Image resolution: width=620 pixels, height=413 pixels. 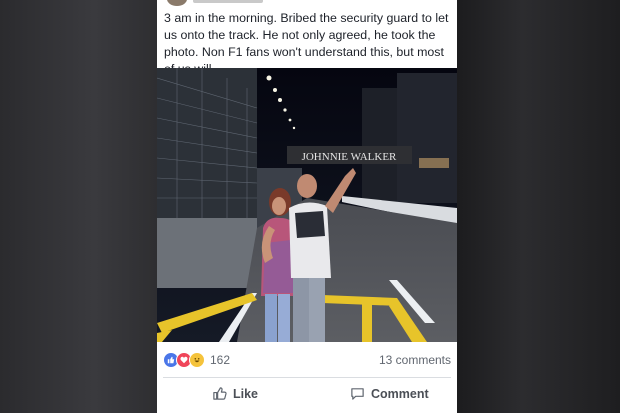 I want to click on reactions-summary: 162, so click(x=196, y=360).